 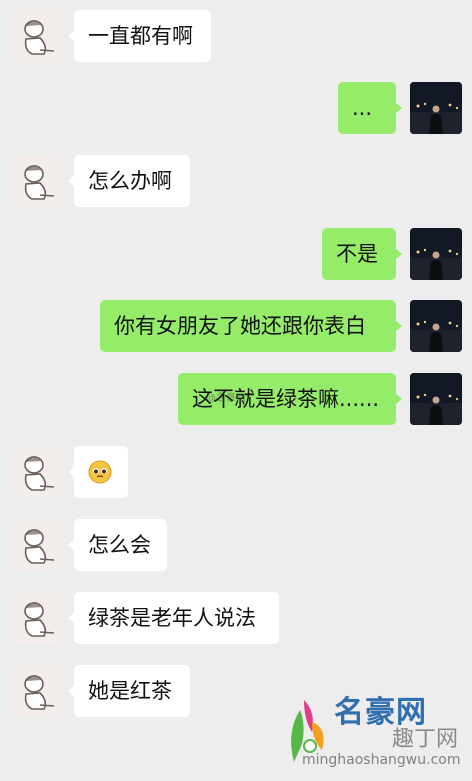 I want to click on site-watermark: 名豪网 趣丁网 minghaoshangwu.com, so click(x=377, y=736).